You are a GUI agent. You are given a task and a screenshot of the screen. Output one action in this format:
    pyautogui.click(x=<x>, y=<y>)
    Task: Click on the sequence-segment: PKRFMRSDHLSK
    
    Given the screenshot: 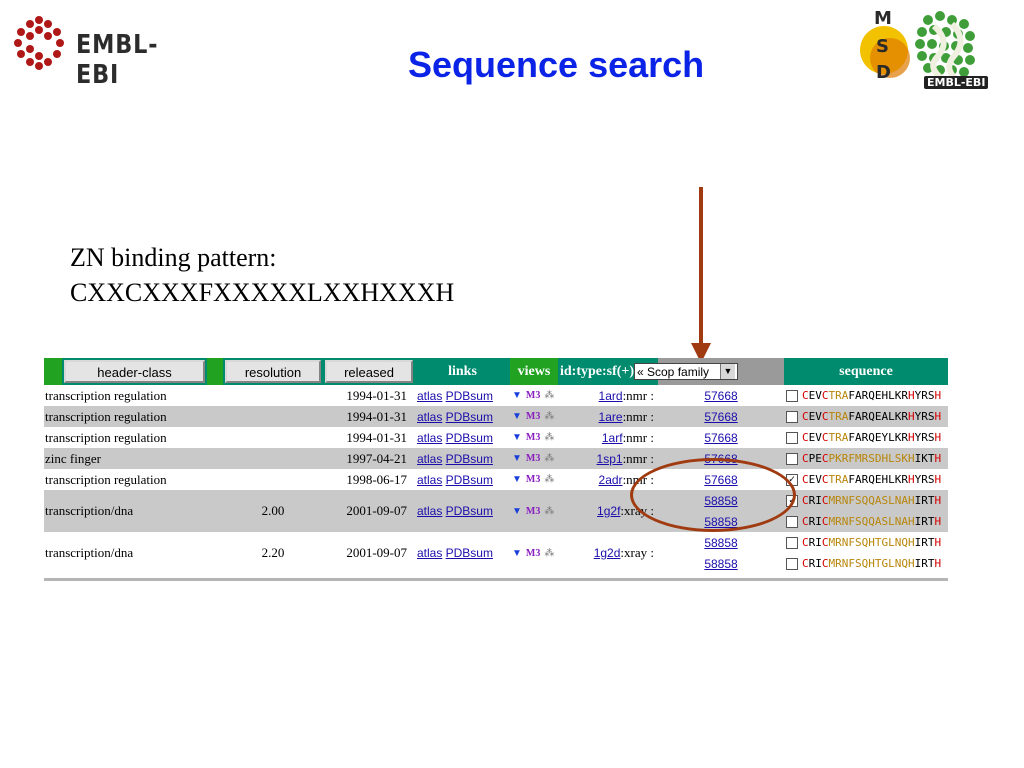 What is the action you would take?
    pyautogui.click(x=868, y=458)
    